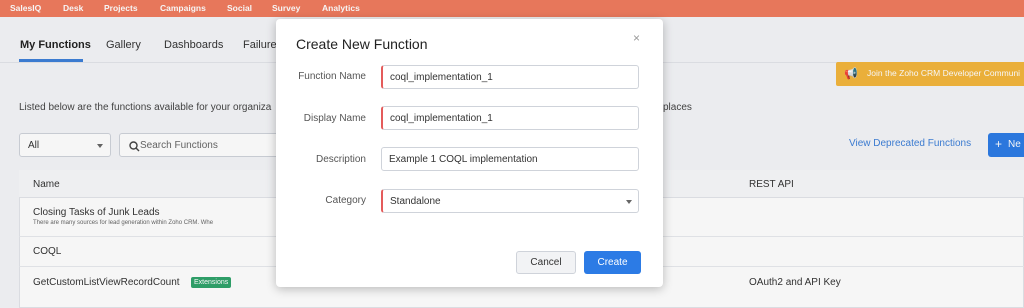  What do you see at coordinates (636, 38) in the screenshot?
I see `close-icon: ×` at bounding box center [636, 38].